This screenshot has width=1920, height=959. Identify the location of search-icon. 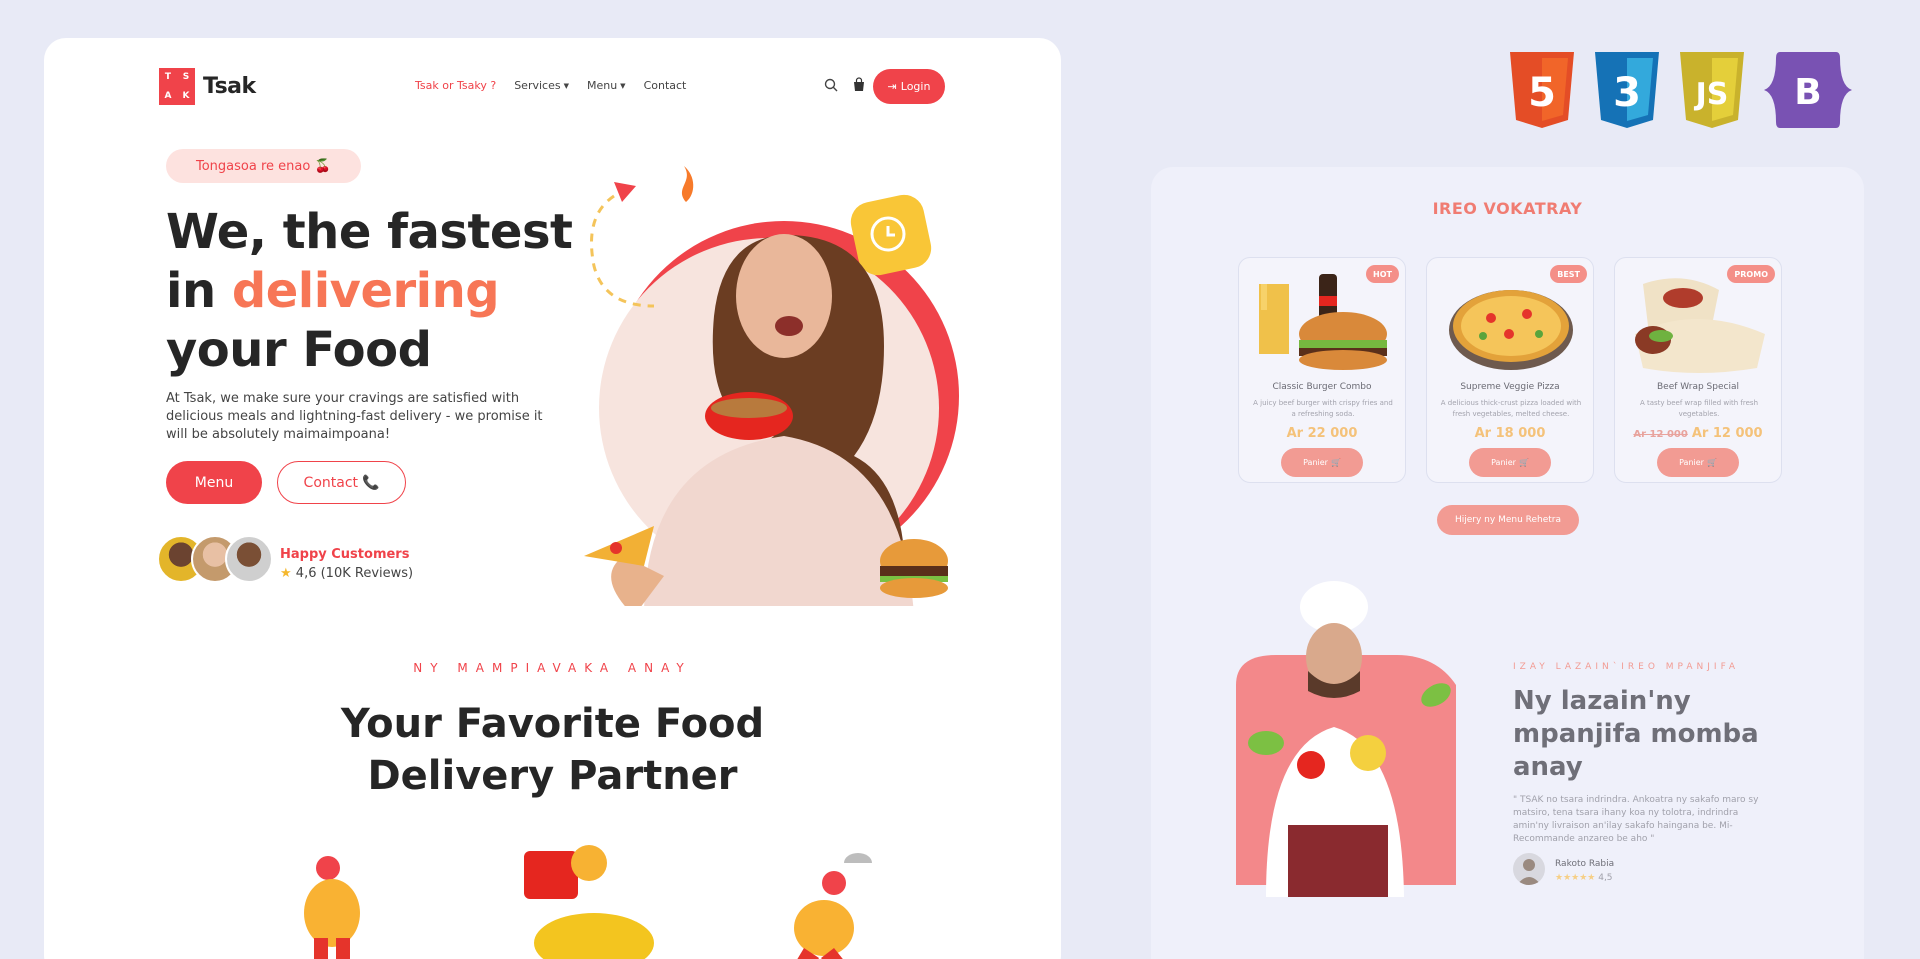
(831, 85).